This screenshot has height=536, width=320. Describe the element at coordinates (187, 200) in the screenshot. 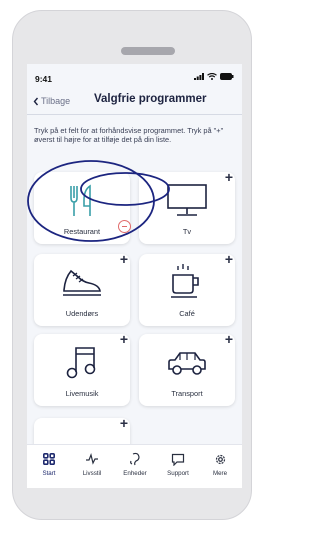

I see `tv-icon` at that location.